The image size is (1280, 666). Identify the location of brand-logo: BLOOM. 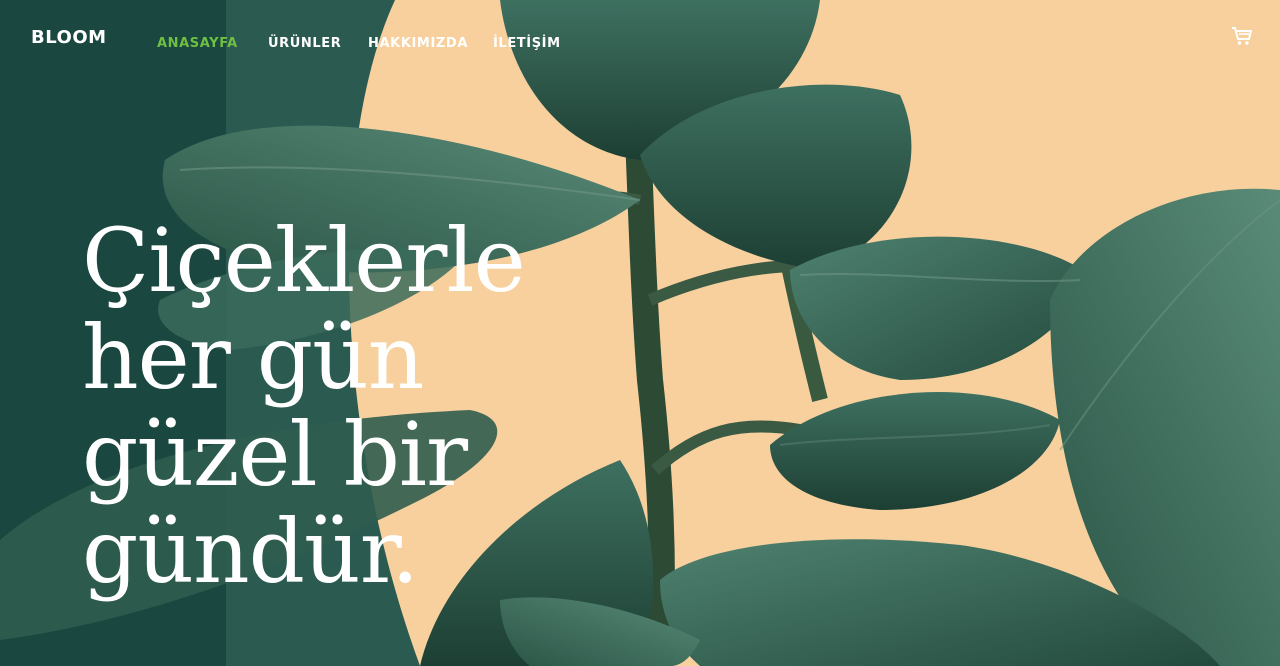
(69, 37).